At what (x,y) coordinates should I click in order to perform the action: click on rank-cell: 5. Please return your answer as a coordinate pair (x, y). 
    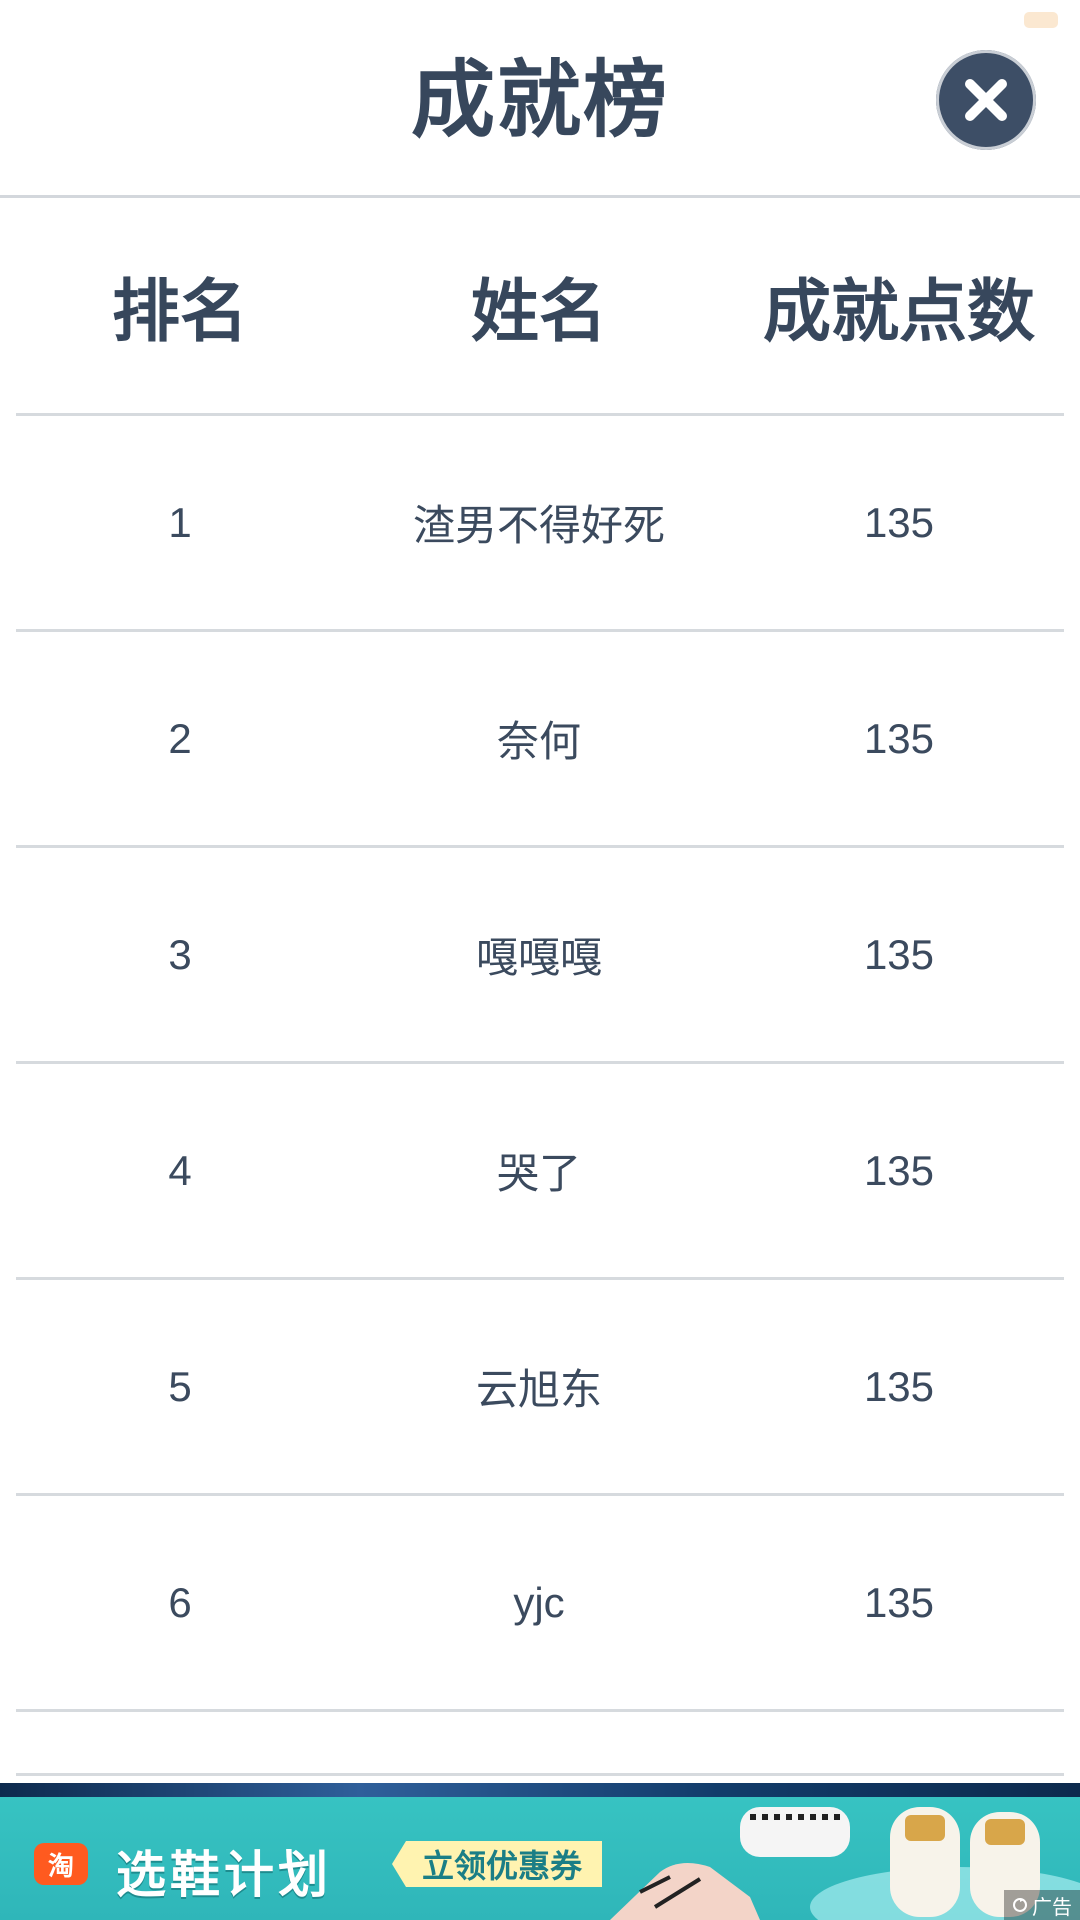
    Looking at the image, I should click on (180, 1386).